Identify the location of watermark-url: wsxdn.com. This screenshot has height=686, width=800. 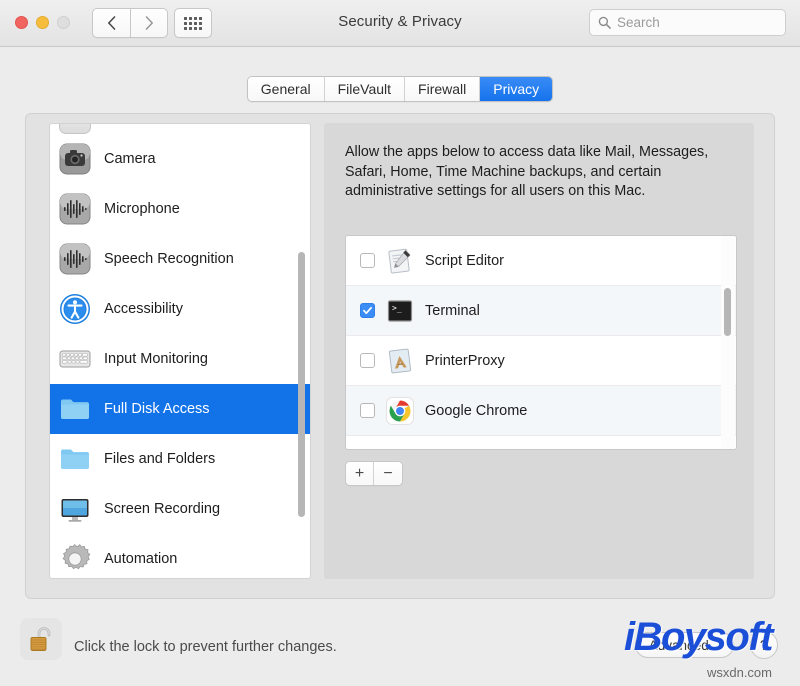
(739, 672).